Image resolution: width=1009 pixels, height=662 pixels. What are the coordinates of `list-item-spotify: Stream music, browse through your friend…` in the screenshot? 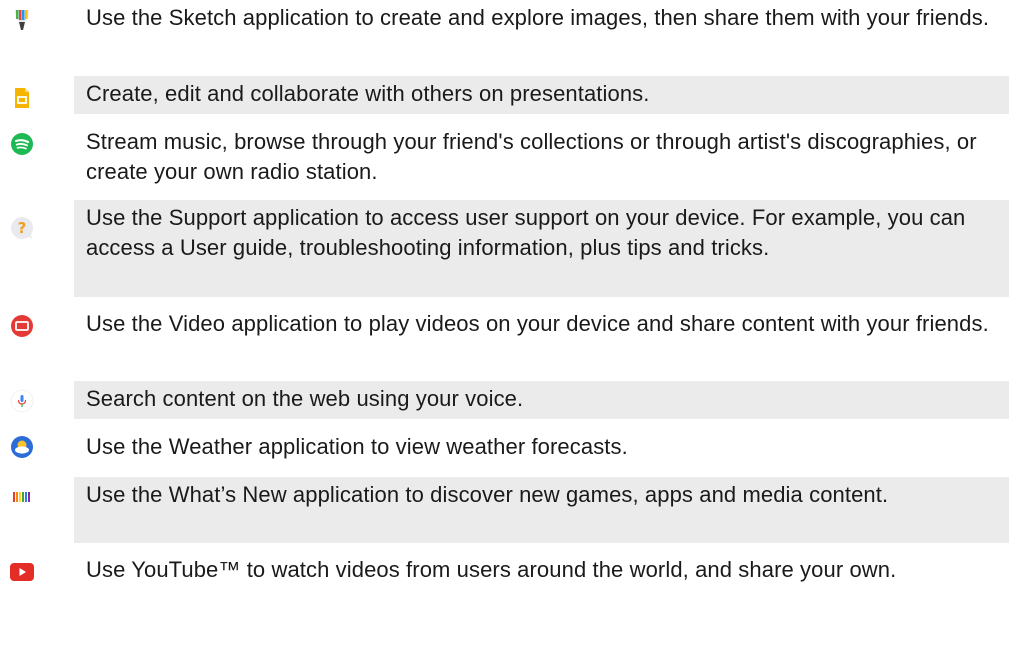 It's located at (504, 157).